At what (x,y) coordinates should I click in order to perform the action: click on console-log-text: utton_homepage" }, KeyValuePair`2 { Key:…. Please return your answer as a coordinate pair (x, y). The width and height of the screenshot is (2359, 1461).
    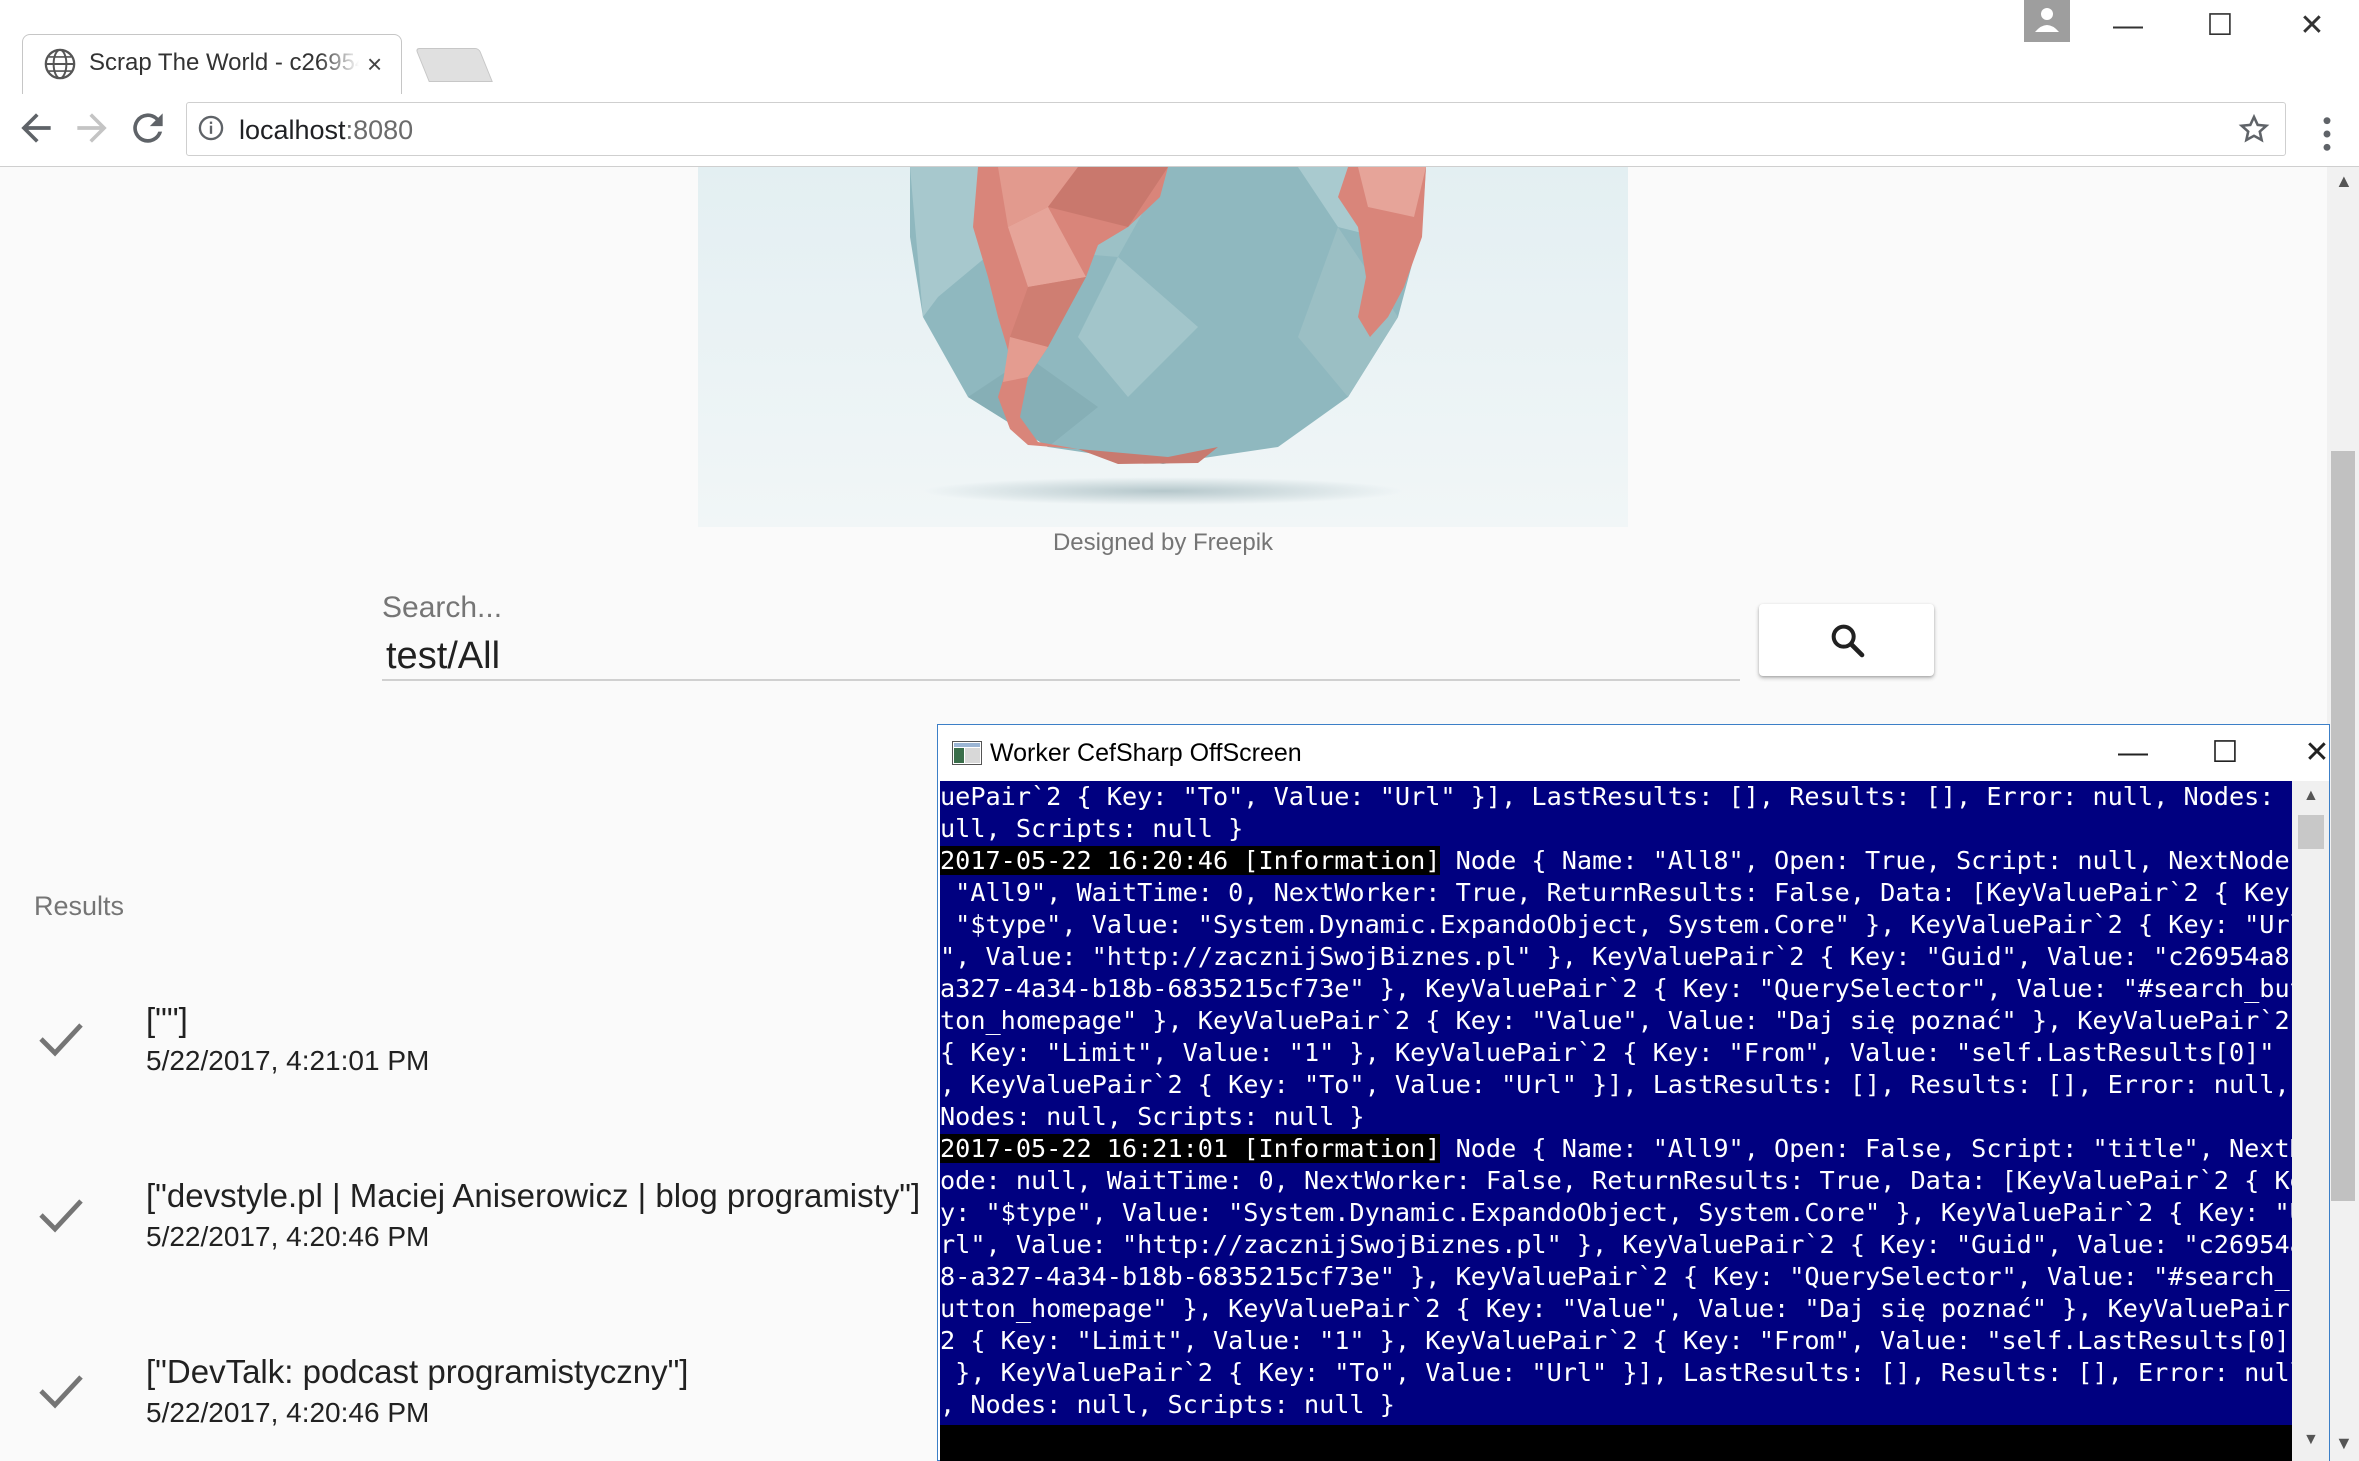
    Looking at the image, I should click on (1616, 1308).